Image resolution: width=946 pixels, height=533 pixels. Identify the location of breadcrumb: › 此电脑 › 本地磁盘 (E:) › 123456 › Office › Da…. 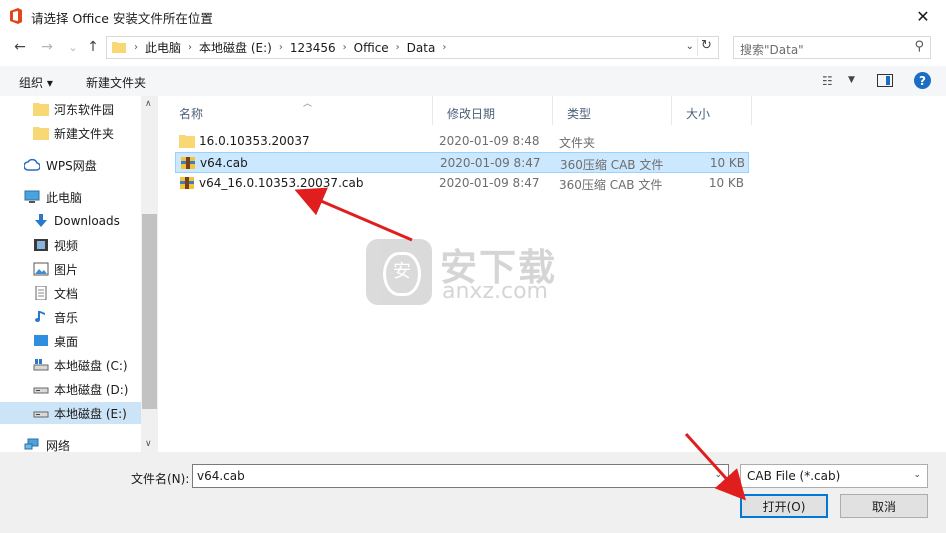
(290, 47).